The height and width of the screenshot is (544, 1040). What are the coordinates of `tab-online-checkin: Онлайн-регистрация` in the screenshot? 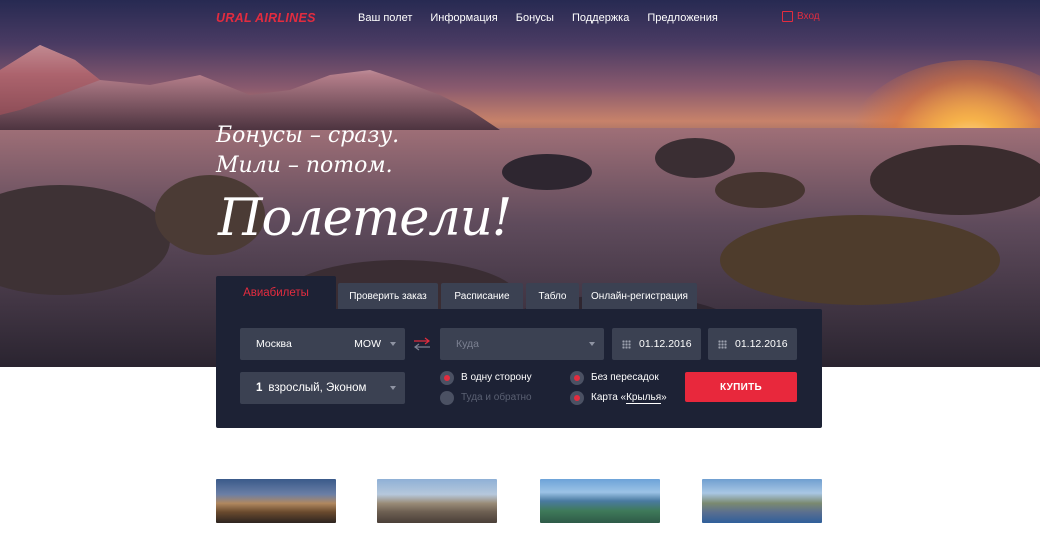 It's located at (639, 296).